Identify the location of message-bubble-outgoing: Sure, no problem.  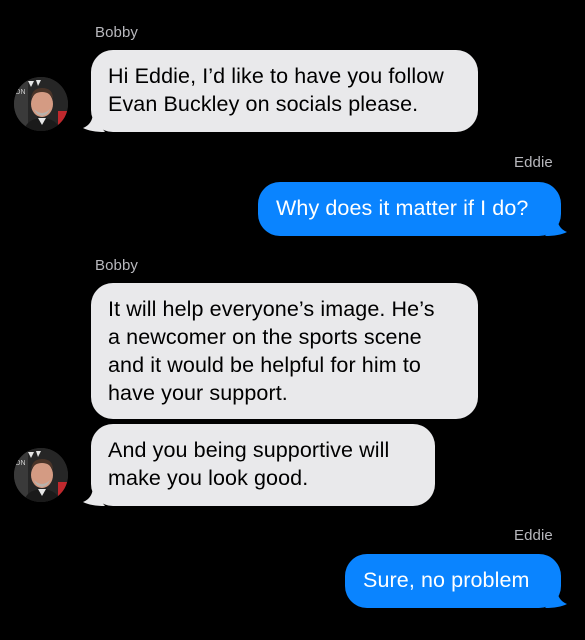
(453, 581).